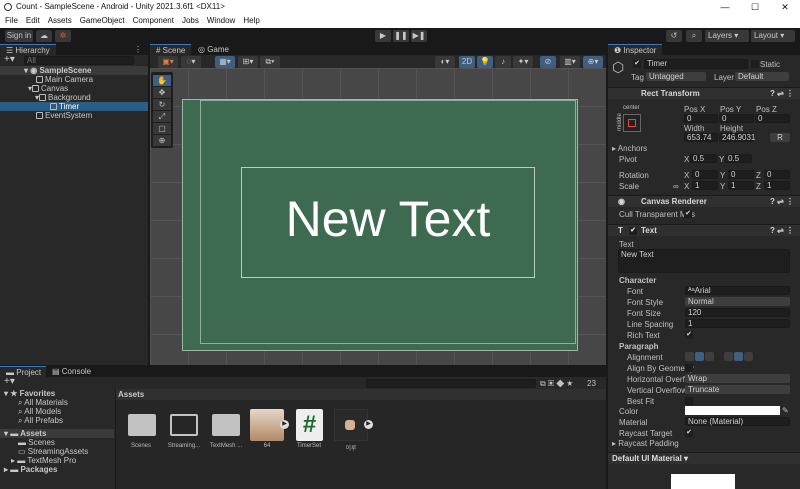 Image resolution: width=800 pixels, height=489 pixels. What do you see at coordinates (138, 49) in the screenshot?
I see `lock-icon: ⋮` at bounding box center [138, 49].